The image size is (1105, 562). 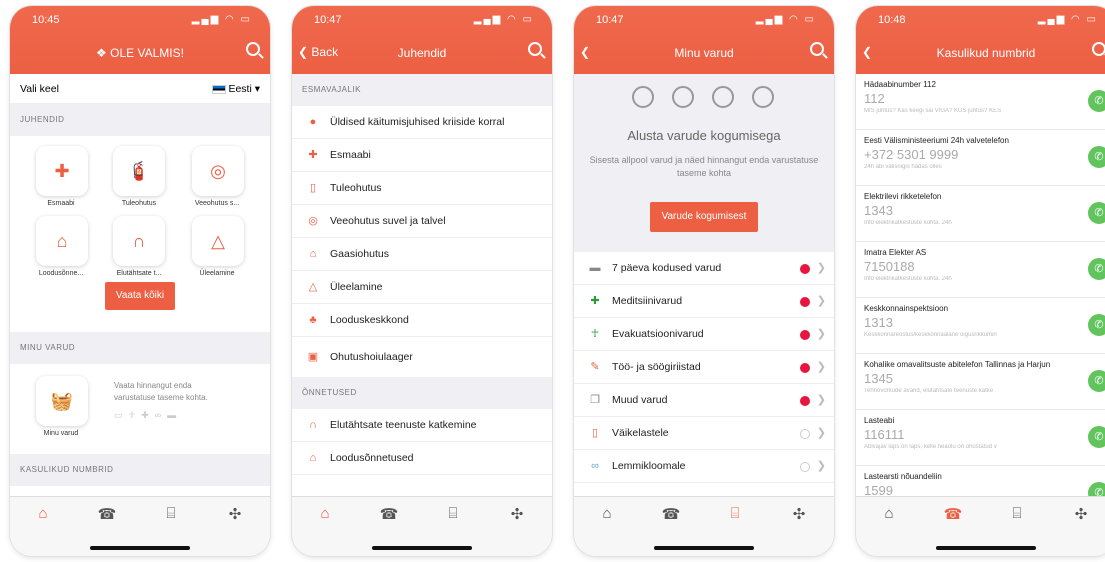 What do you see at coordinates (422, 90) in the screenshot?
I see `section-primer: ESMAVAJALIK` at bounding box center [422, 90].